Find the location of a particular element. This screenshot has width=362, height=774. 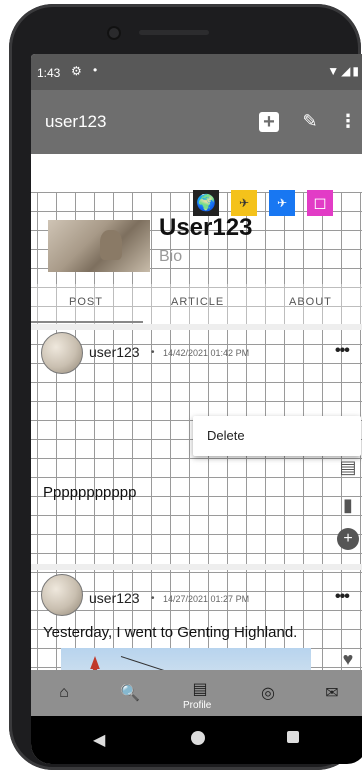

bookmark-icon: ▮ is located at coordinates (348, 505).